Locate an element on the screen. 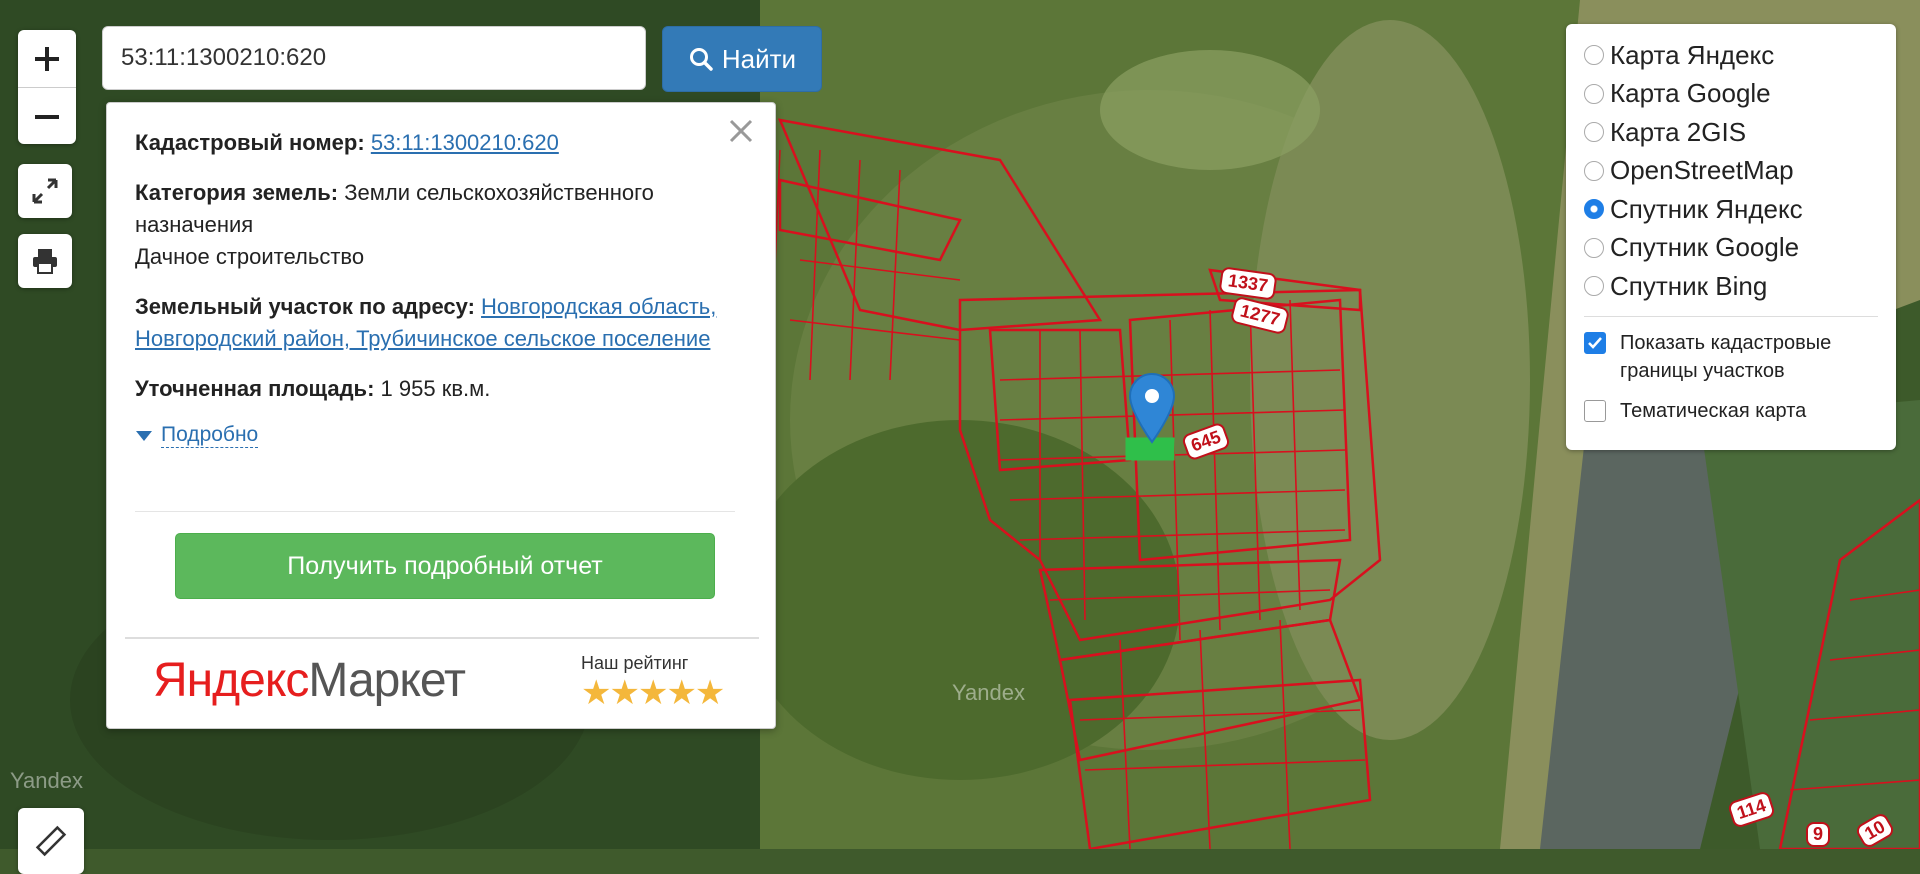 The height and width of the screenshot is (874, 1920). yandex-market-logo: ЯндексМаркет is located at coordinates (309, 680).